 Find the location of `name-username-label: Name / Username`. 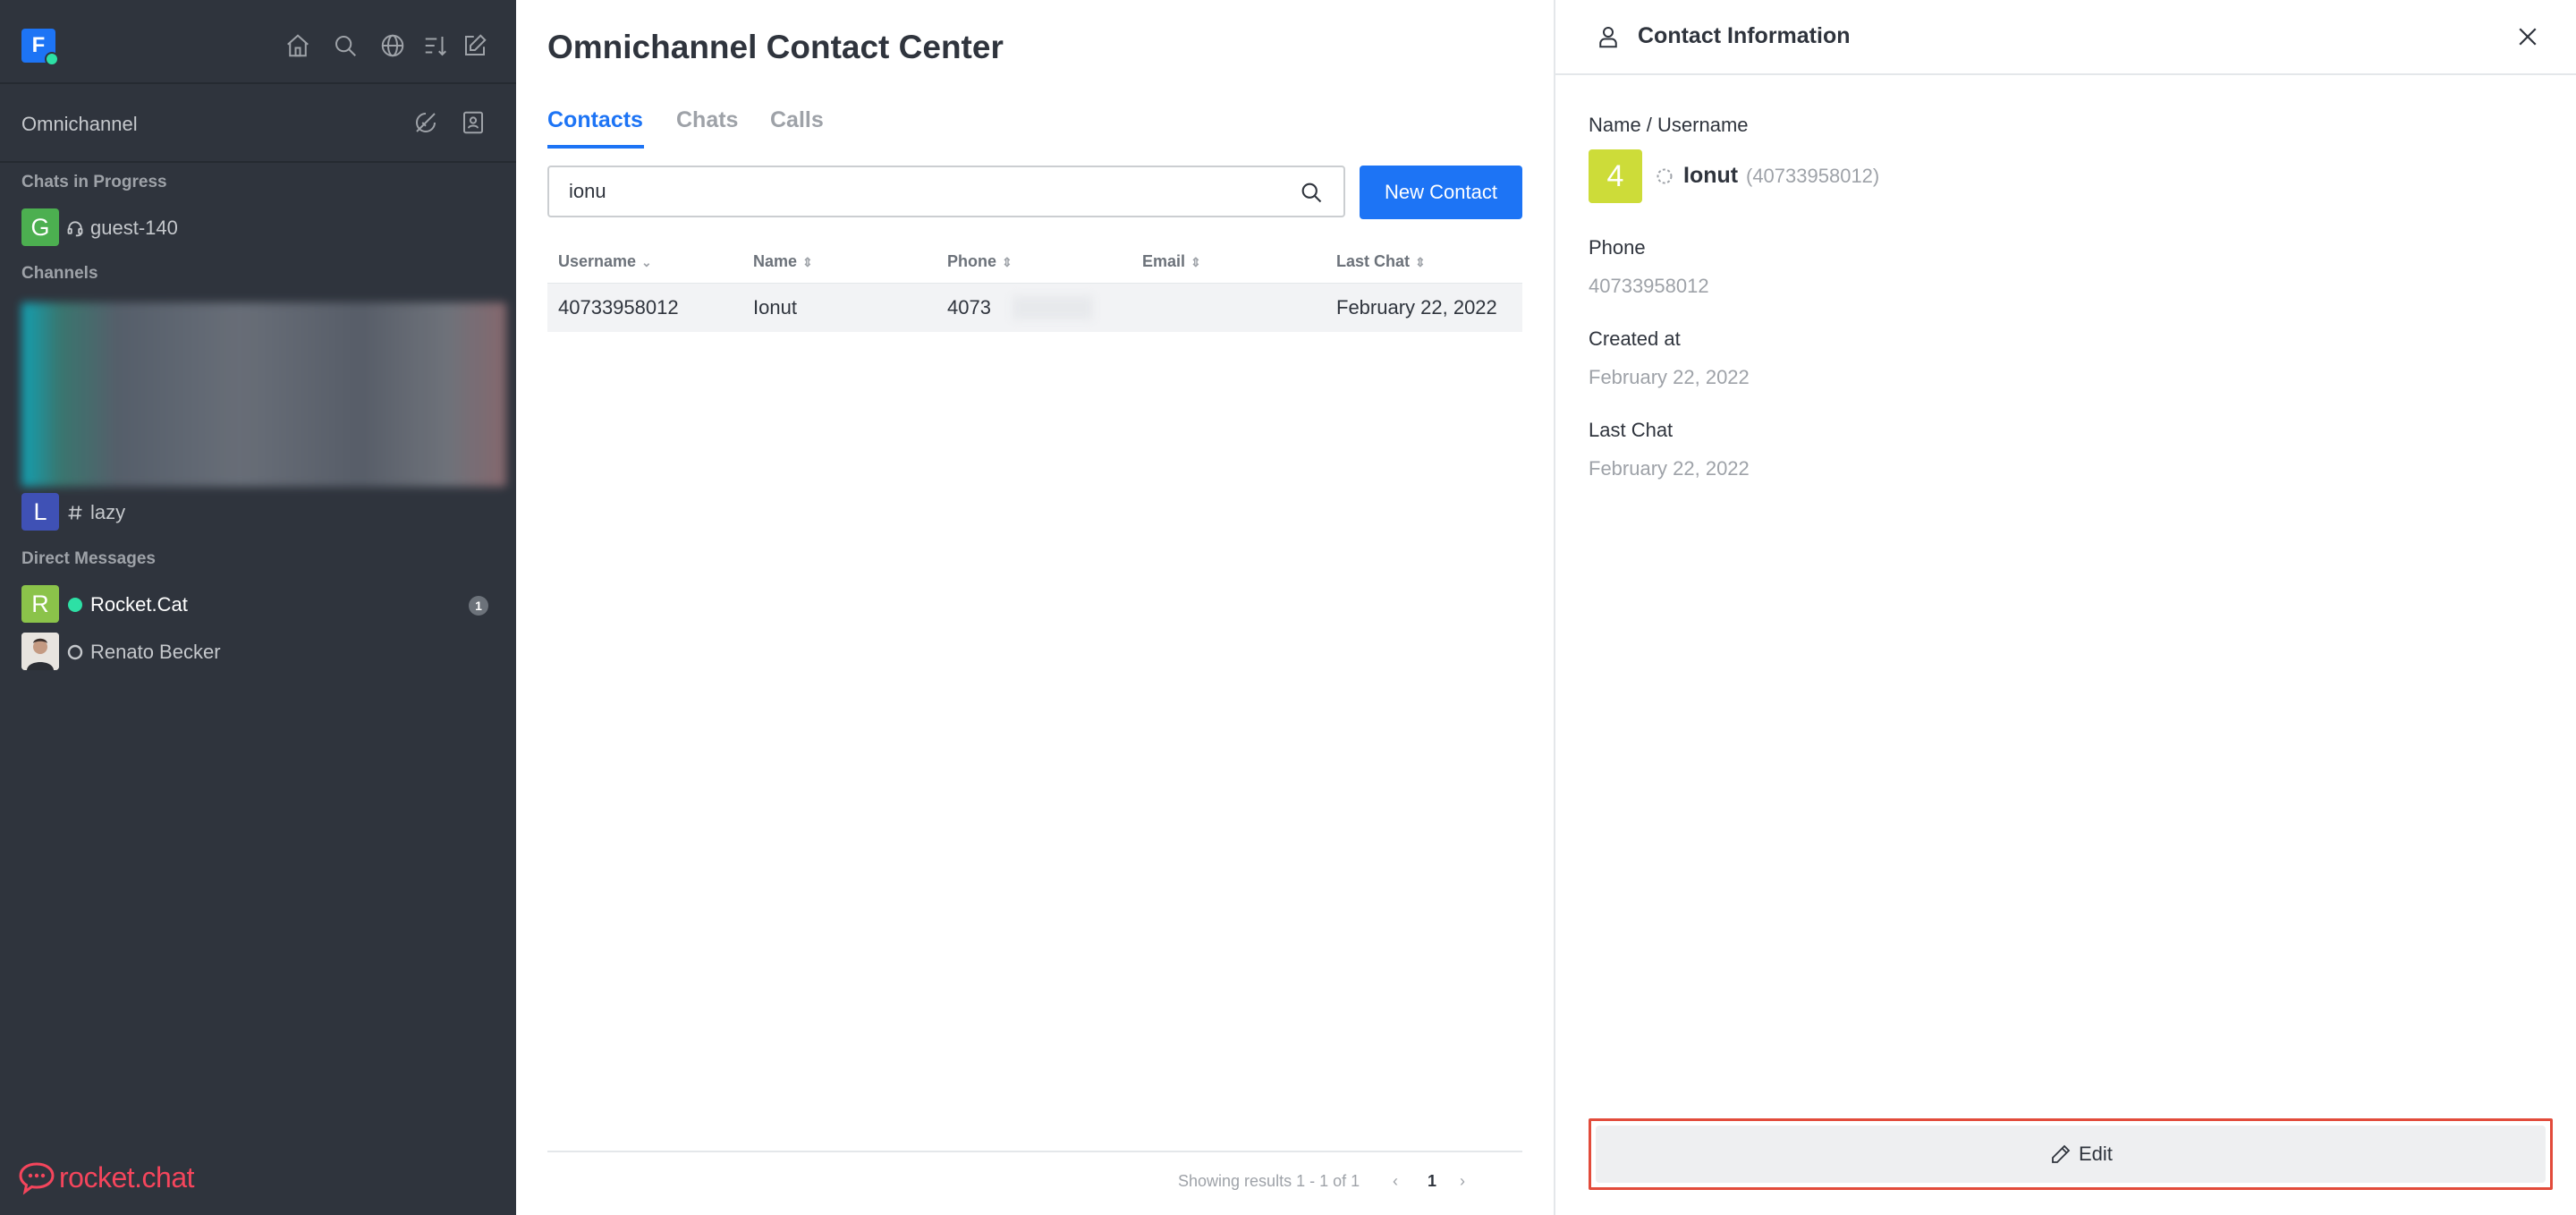

name-username-label: Name / Username is located at coordinates (1669, 125).